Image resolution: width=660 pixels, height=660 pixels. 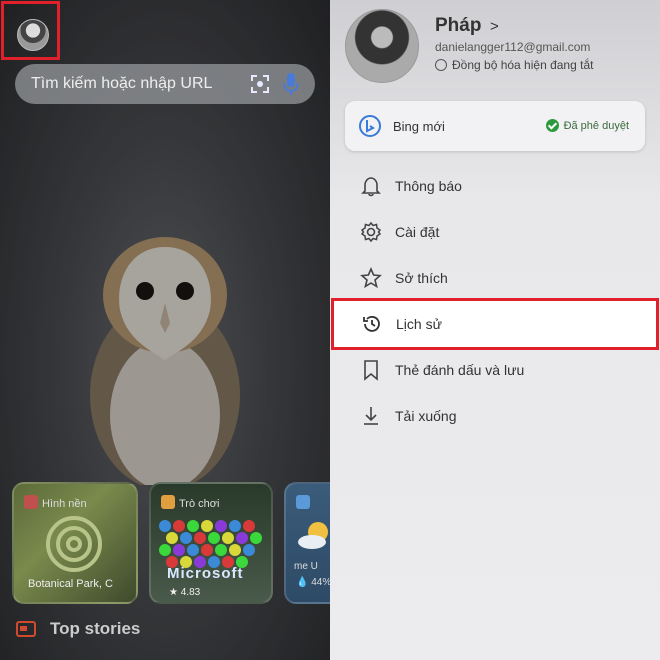 I want to click on news-icon, so click(x=26, y=629).